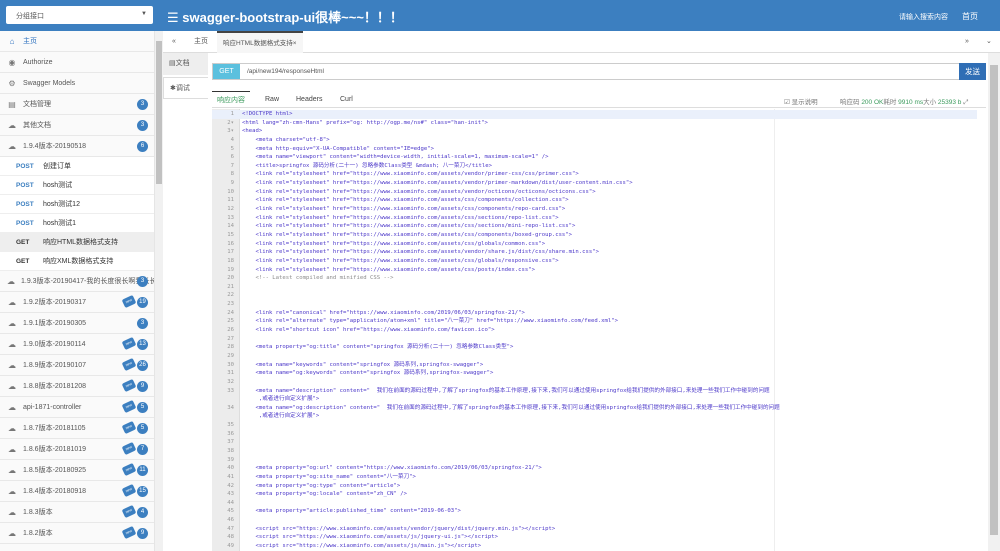 Image resolution: width=1000 pixels, height=551 pixels. Describe the element at coordinates (231, 99) in the screenshot. I see `tab-response-content: 响应内容` at that location.